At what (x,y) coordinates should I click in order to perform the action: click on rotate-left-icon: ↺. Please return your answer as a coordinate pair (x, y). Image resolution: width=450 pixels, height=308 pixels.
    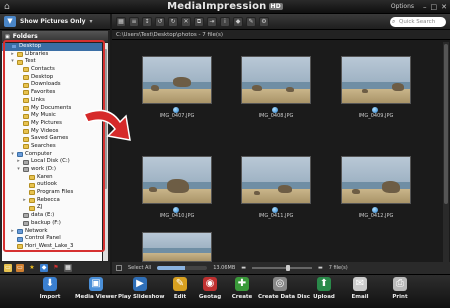
    Looking at the image, I should click on (160, 21).